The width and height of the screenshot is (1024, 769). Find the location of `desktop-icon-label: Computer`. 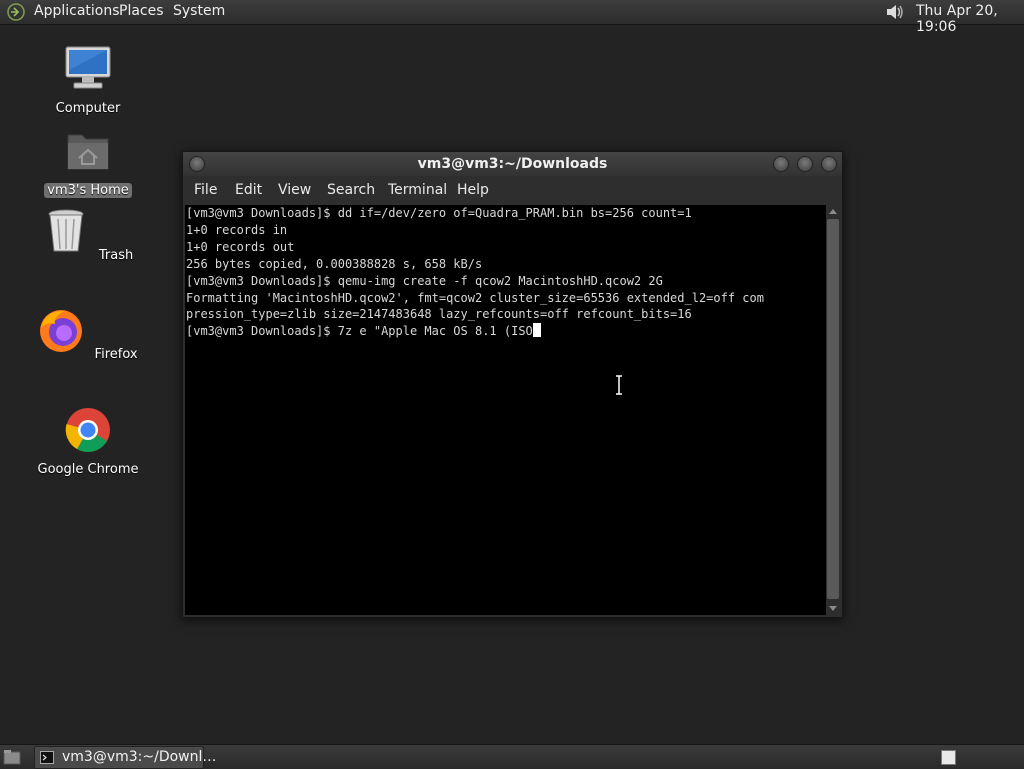

desktop-icon-label: Computer is located at coordinates (88, 108).